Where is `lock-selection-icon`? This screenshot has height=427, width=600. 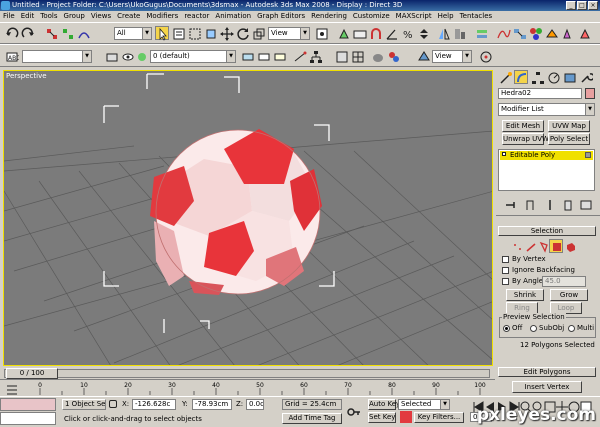 lock-selection-icon is located at coordinates (113, 404).